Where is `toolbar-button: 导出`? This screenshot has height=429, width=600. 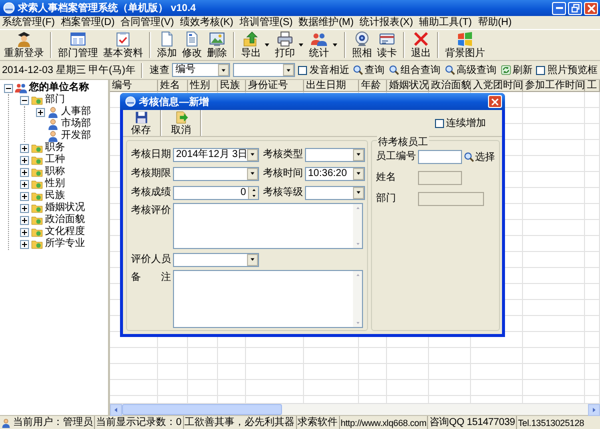
toolbar-button: 导出 is located at coordinates (255, 45).